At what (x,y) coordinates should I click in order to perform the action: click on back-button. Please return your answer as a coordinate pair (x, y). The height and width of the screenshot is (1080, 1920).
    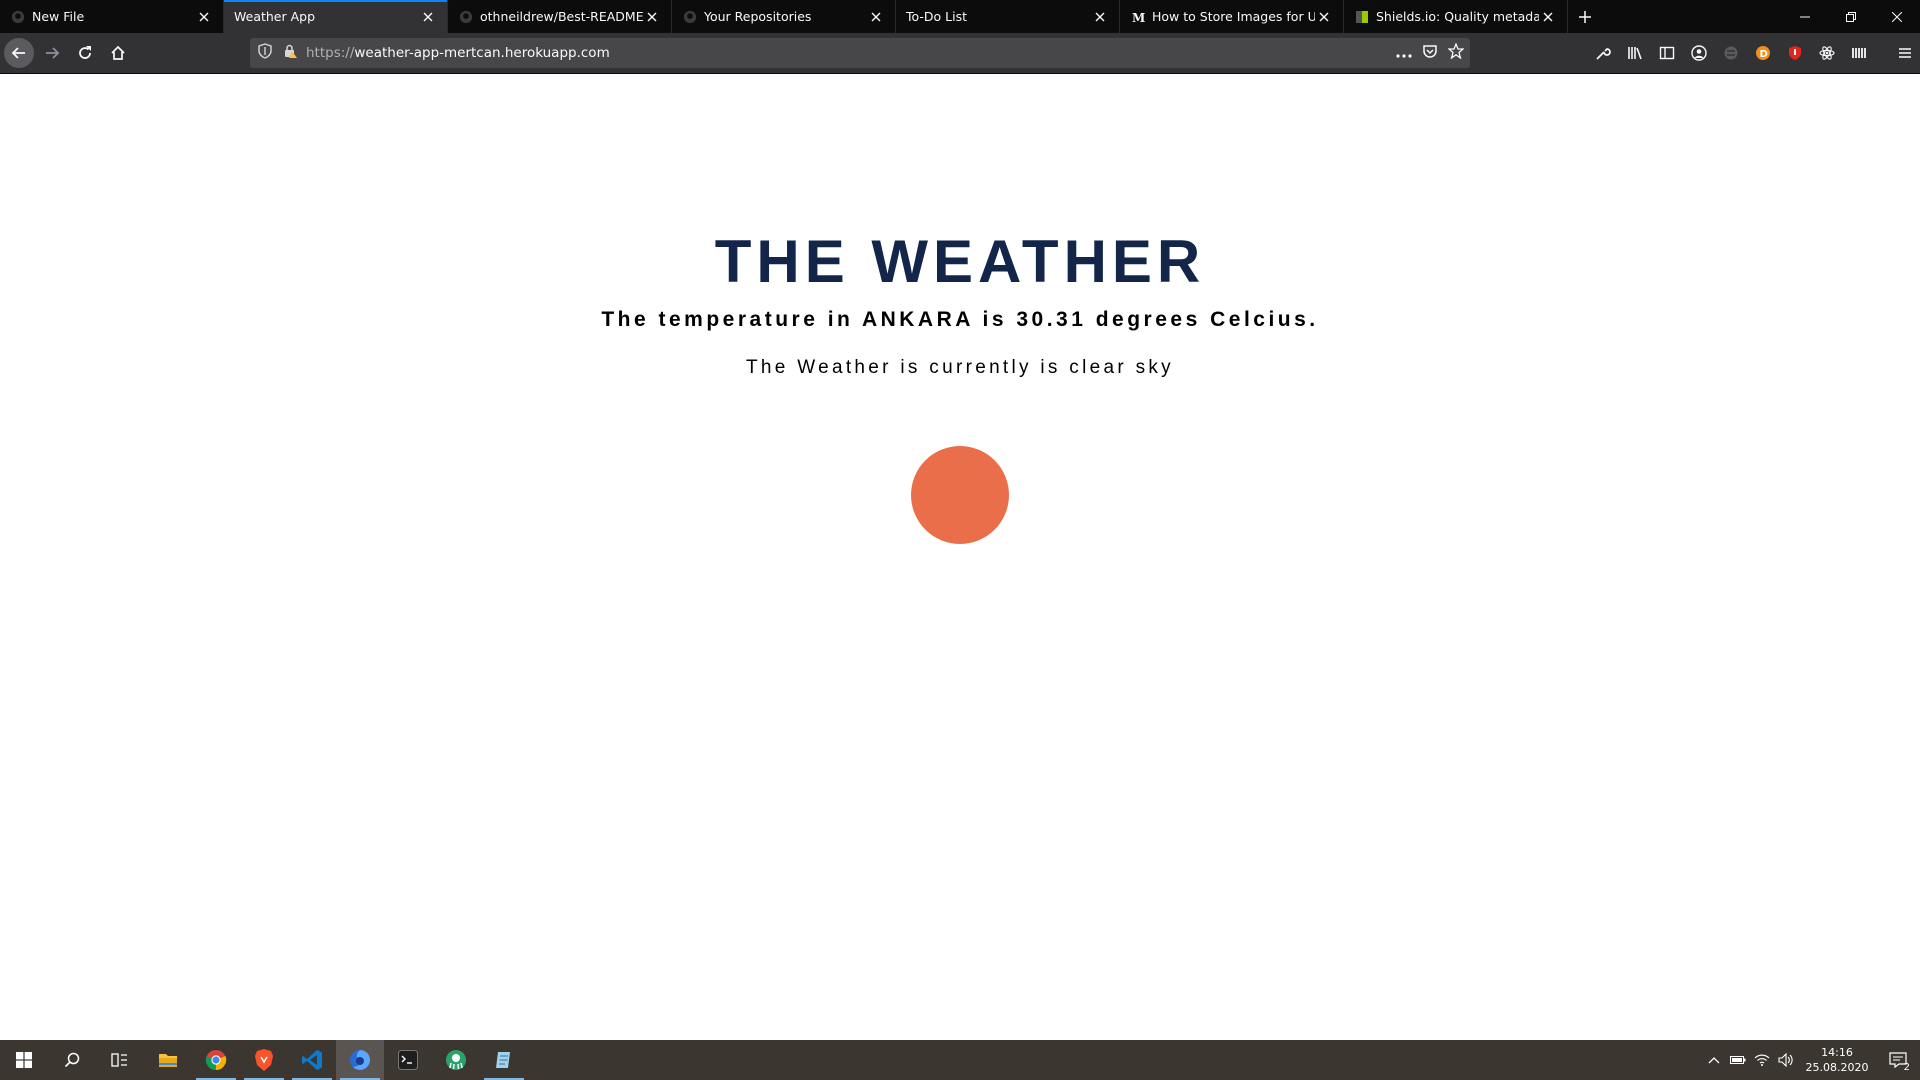
    Looking at the image, I should click on (19, 53).